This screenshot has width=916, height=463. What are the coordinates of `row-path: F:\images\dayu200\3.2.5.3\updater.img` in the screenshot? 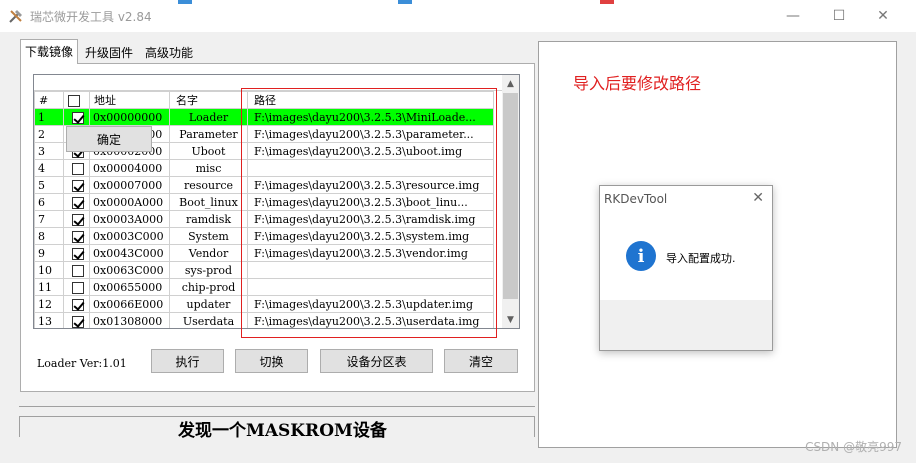 It's located at (370, 304).